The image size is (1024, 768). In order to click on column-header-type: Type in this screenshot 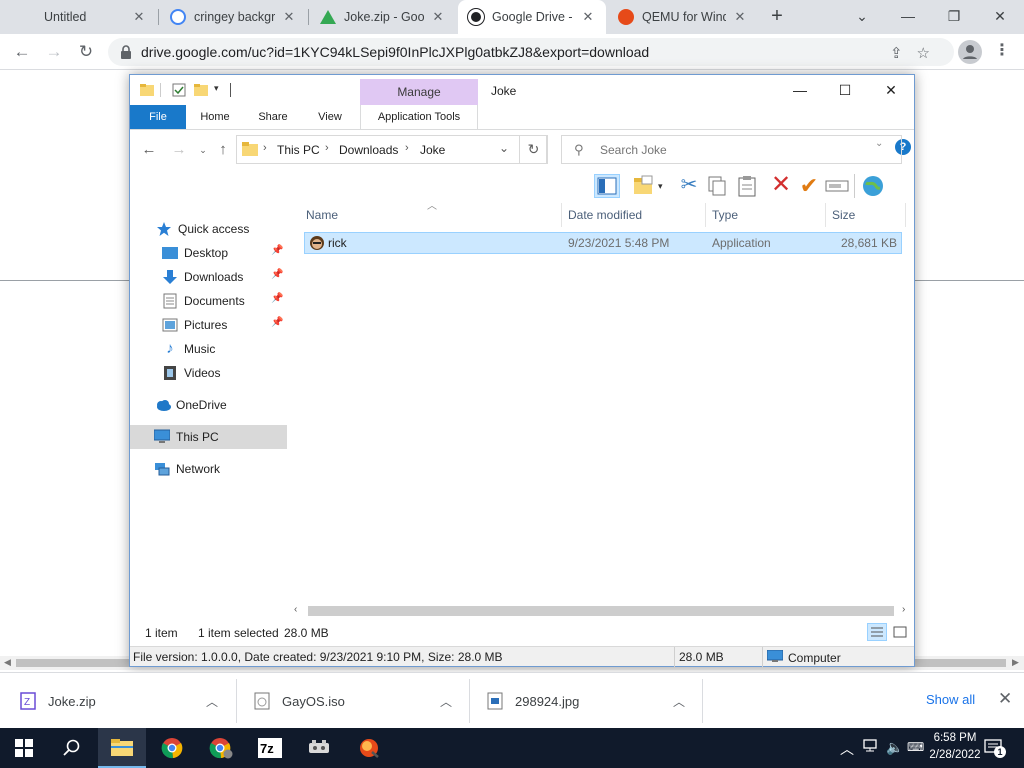, I will do `click(766, 215)`.